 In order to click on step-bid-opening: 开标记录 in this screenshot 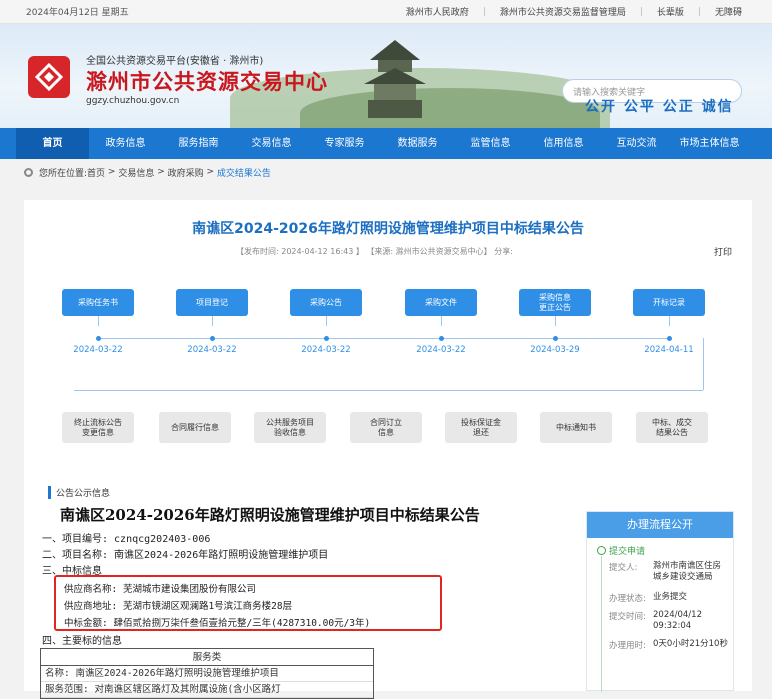, I will do `click(669, 302)`.